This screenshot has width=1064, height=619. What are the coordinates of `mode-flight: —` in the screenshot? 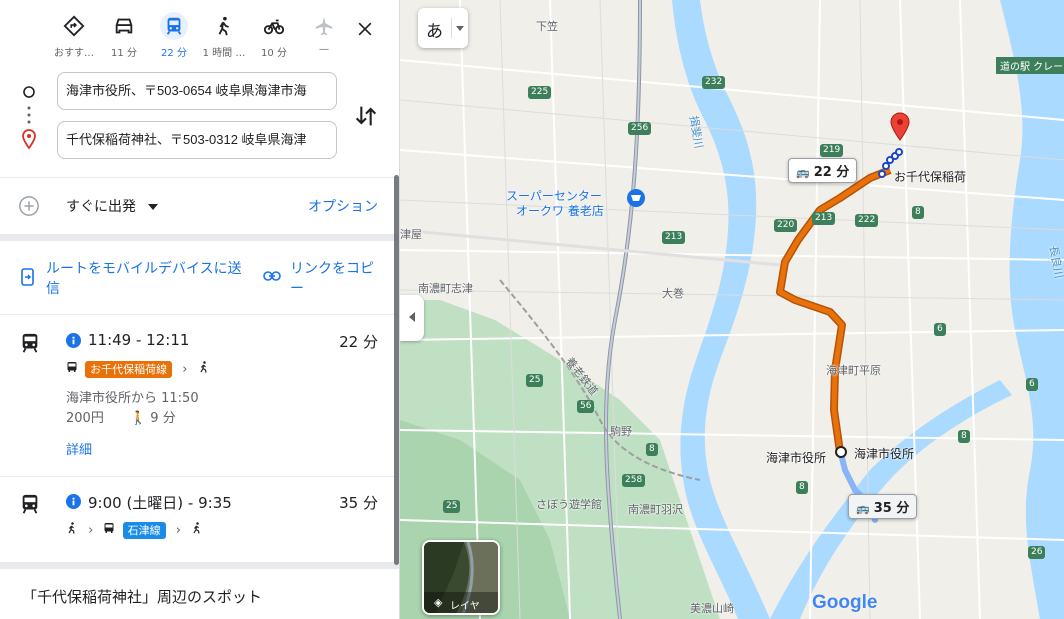 It's located at (324, 35).